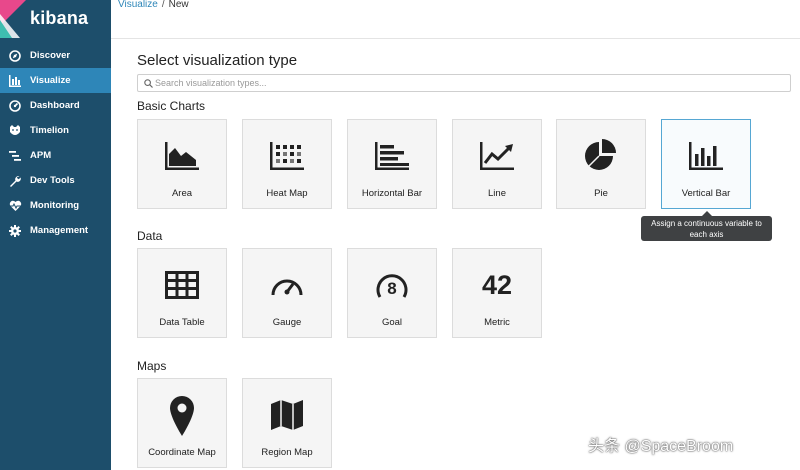 This screenshot has width=800, height=470. What do you see at coordinates (392, 322) in the screenshot?
I see `tile-label: Goal` at bounding box center [392, 322].